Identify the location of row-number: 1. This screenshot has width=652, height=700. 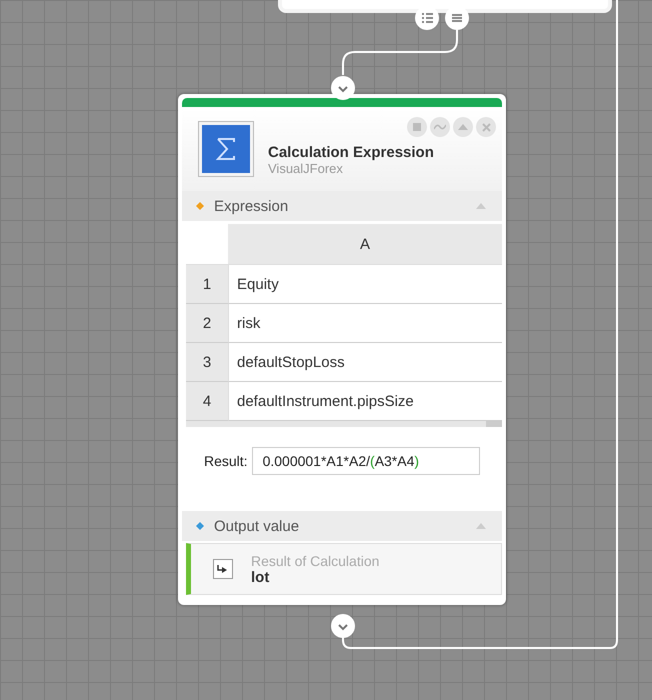
(207, 284).